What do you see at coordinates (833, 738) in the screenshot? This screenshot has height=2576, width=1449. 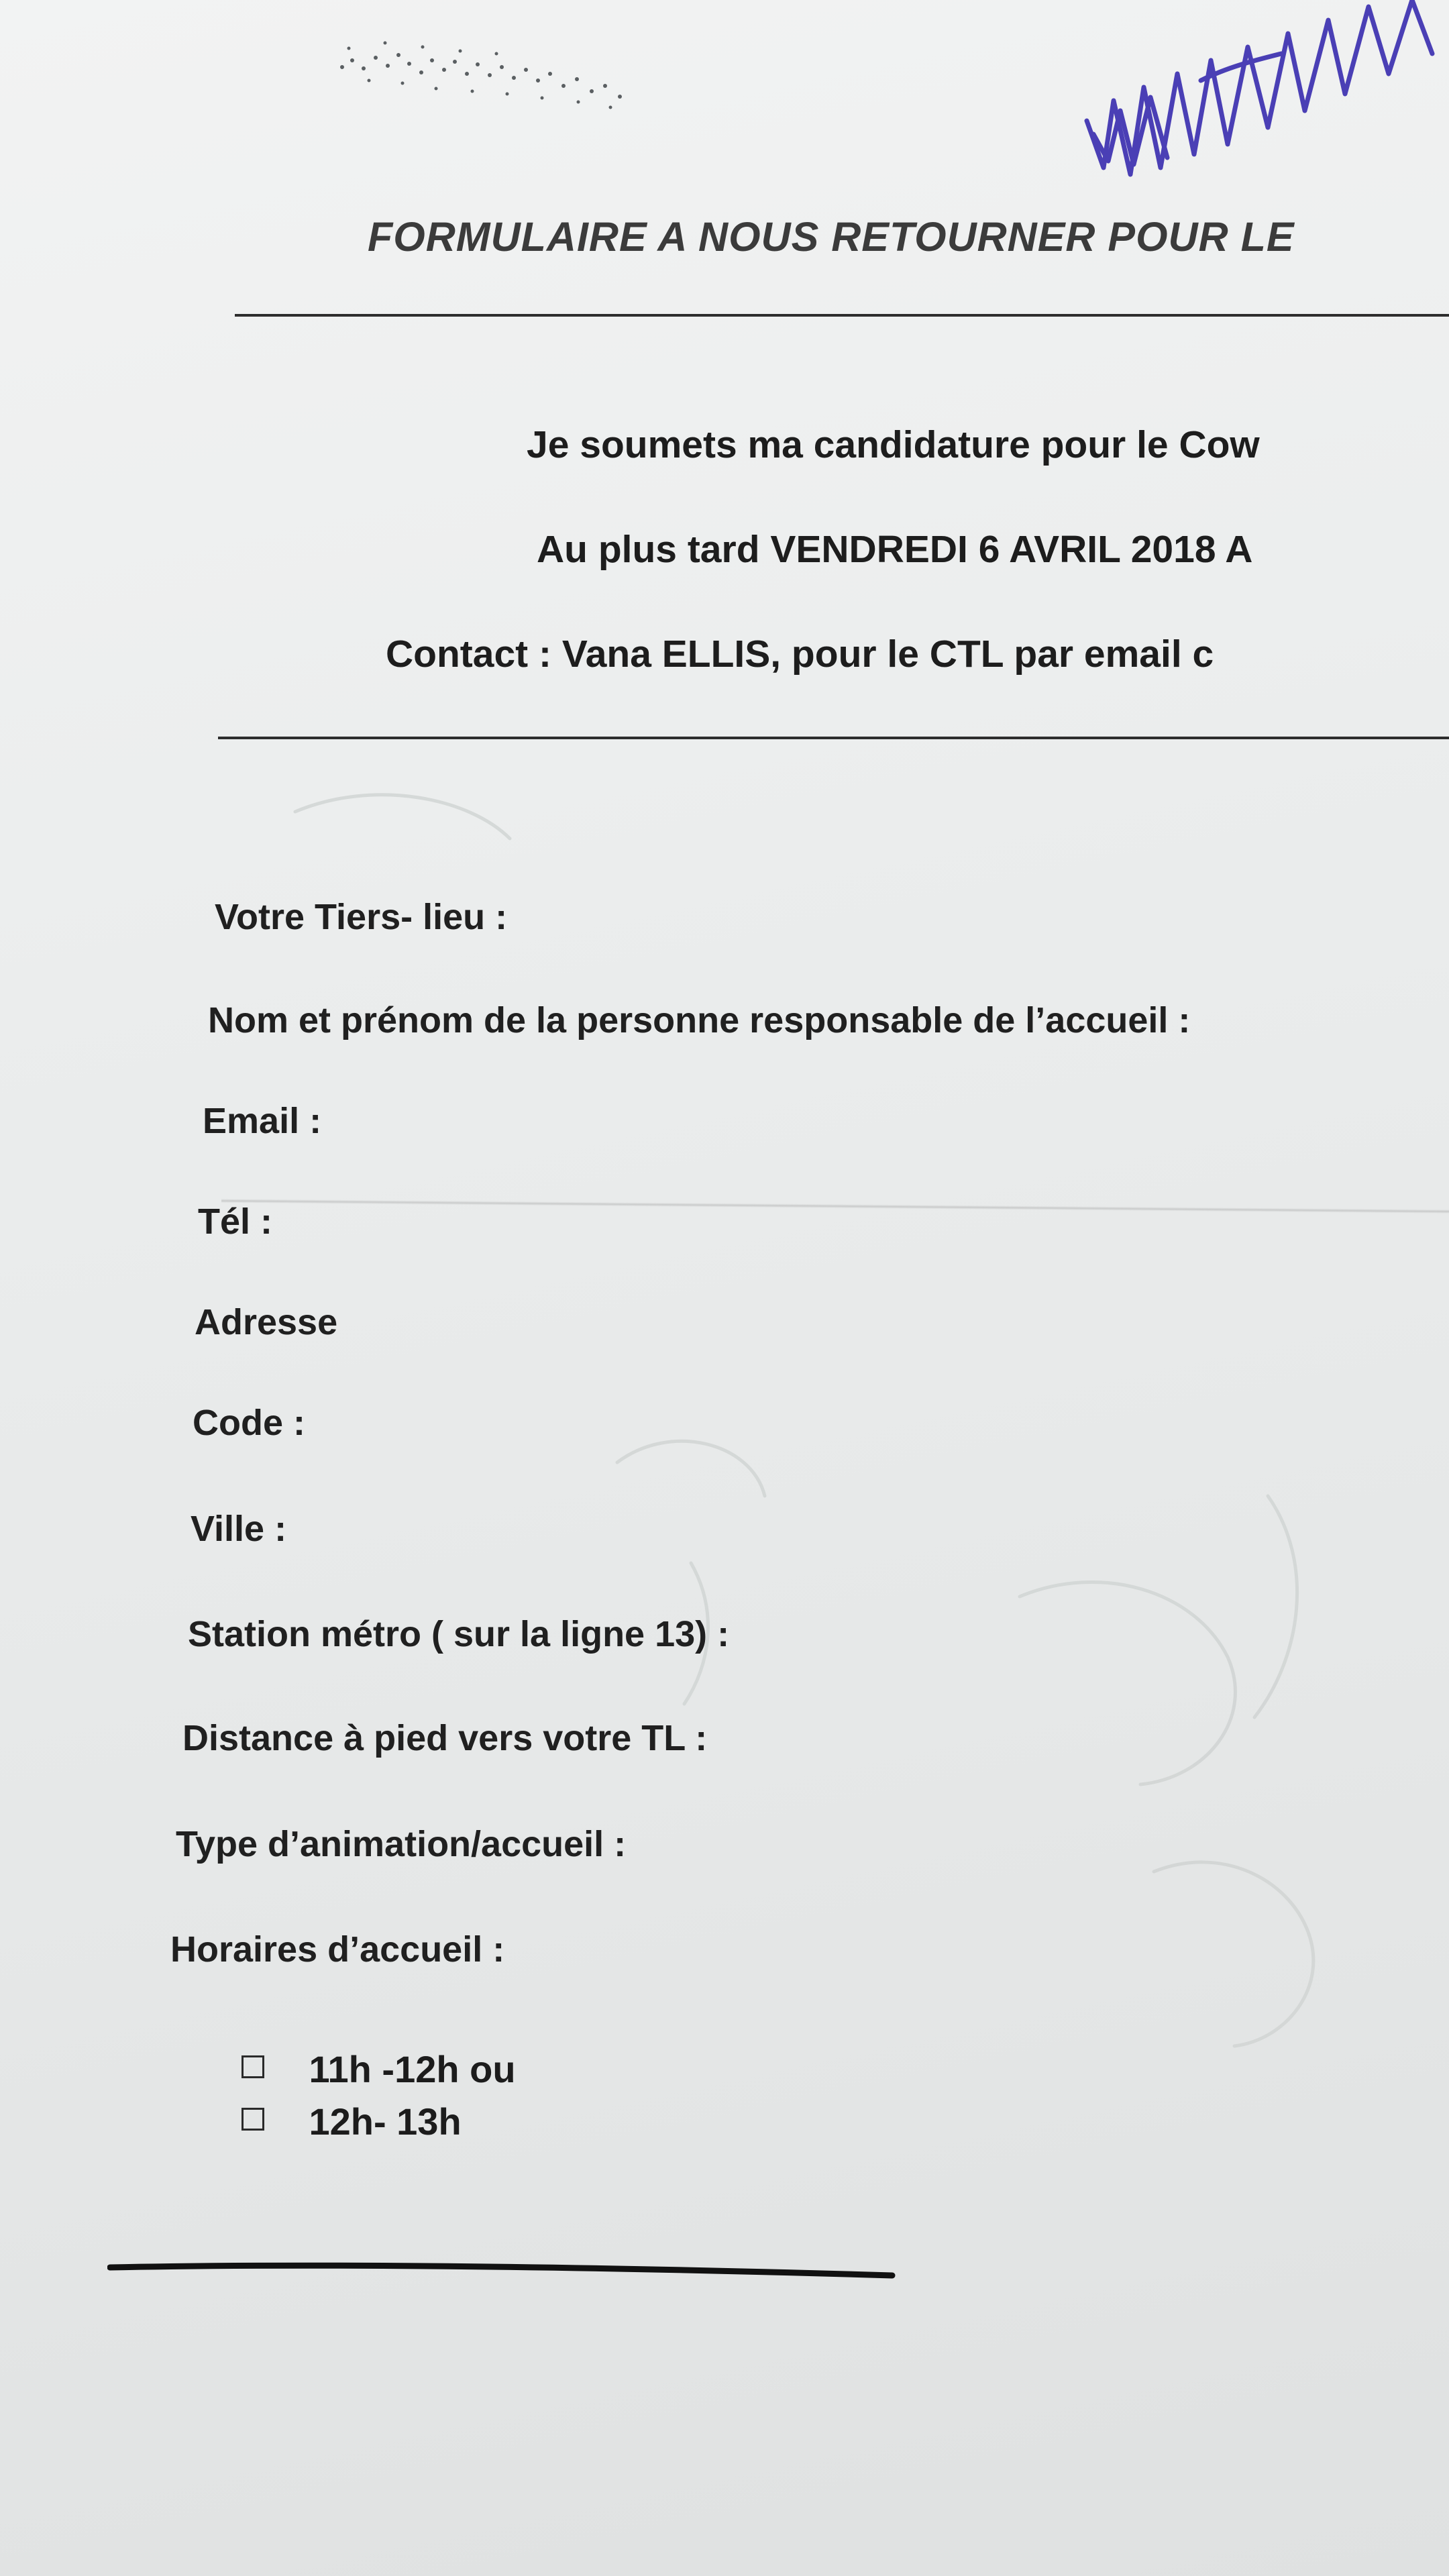 I see `intro-rule` at bounding box center [833, 738].